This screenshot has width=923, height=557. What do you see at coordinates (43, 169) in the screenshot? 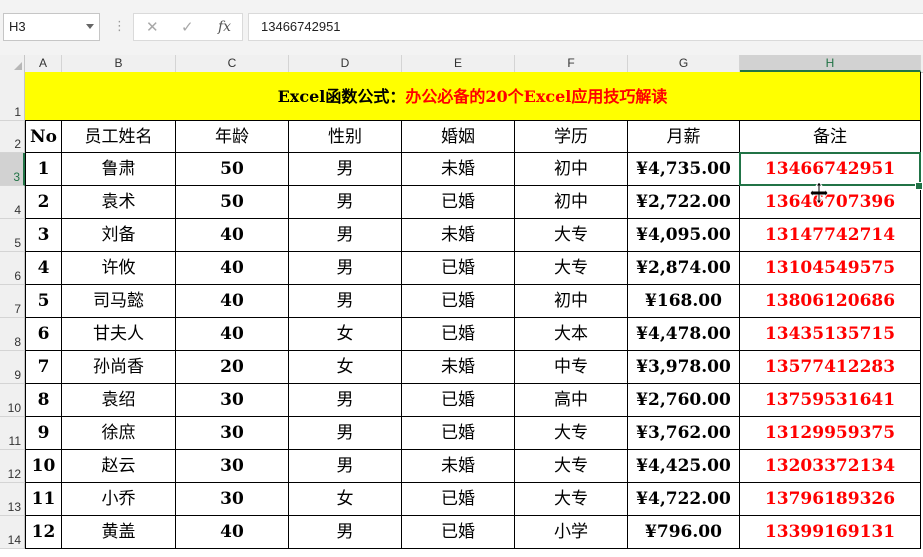
I see `cell-no: 1` at bounding box center [43, 169].